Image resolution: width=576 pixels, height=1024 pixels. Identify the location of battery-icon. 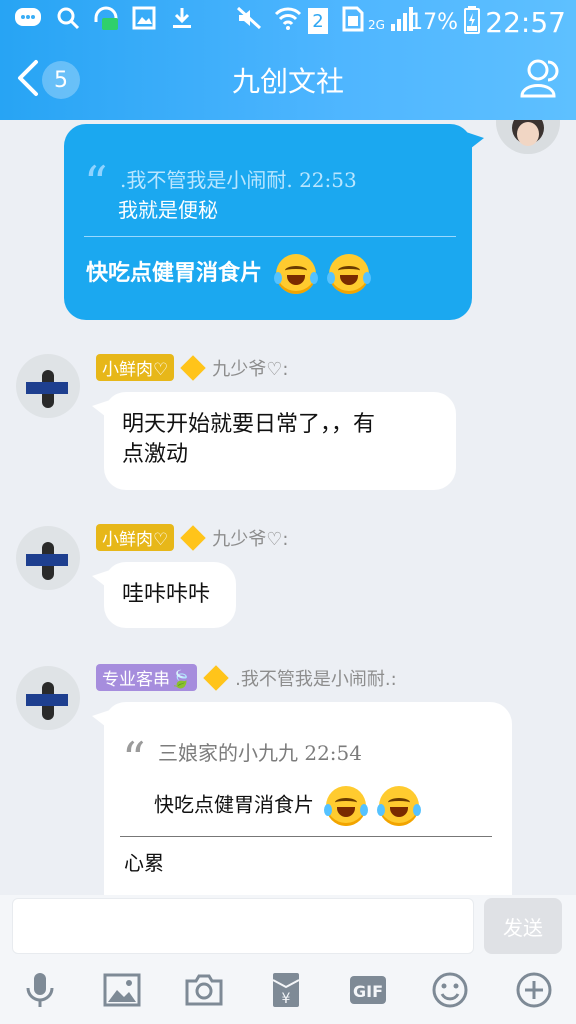
(472, 23).